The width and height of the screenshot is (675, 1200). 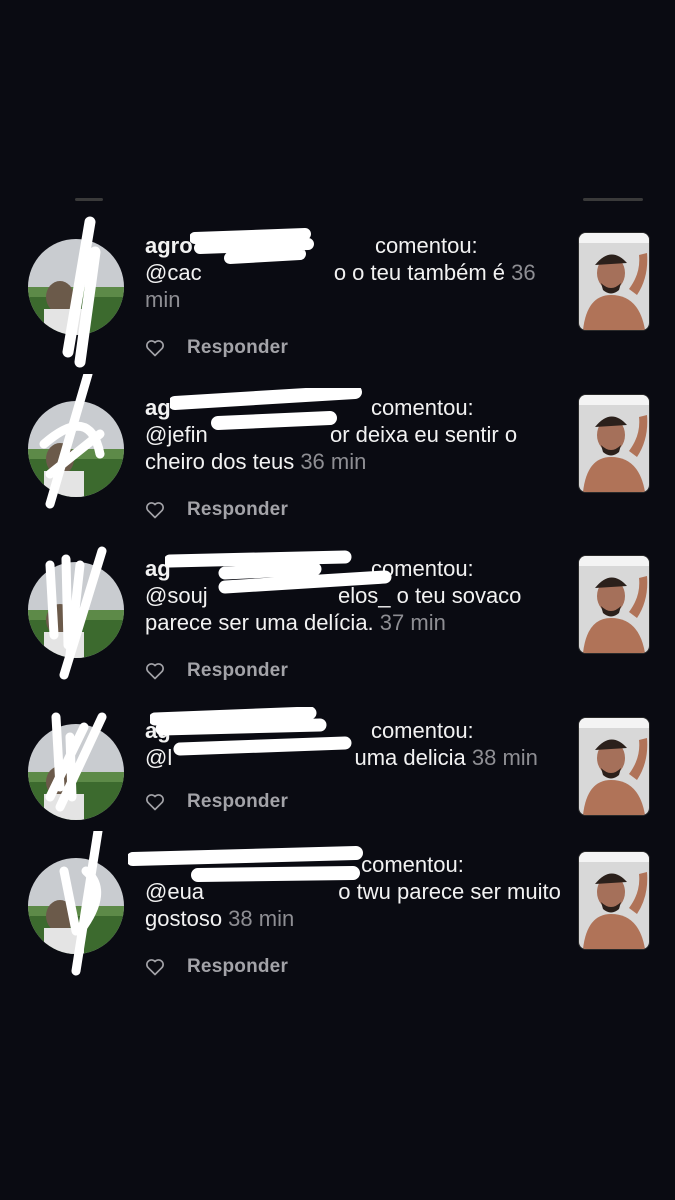 I want to click on username: agro, so click(x=169, y=245).